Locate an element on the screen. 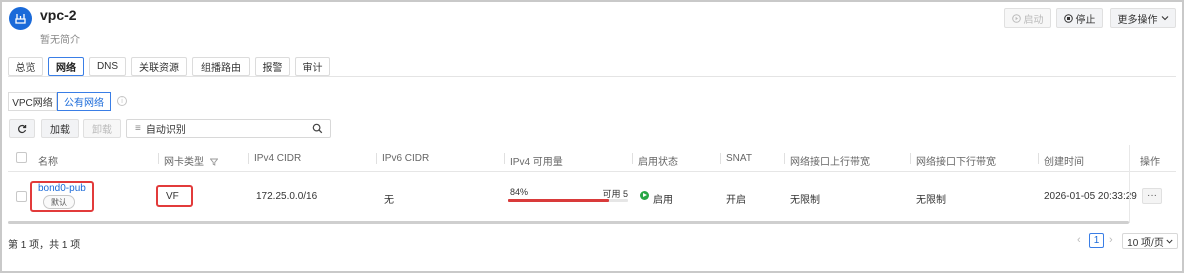 The width and height of the screenshot is (1184, 273). tab-bar: 总览 网络 DNS 关联资源 组播路由 报警 审计 is located at coordinates (169, 66).